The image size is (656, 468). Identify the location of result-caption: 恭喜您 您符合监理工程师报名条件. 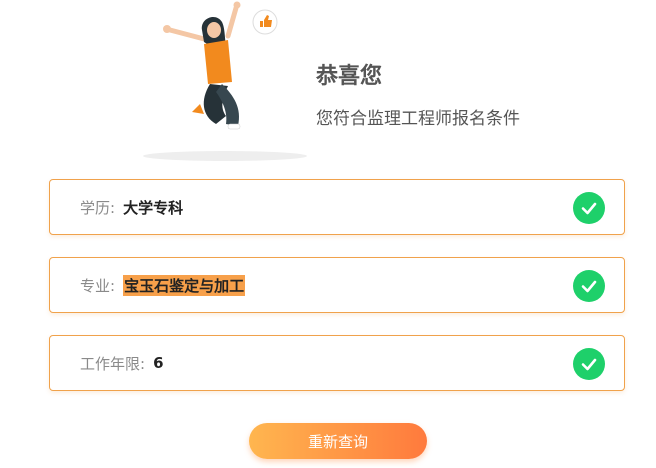
(418, 93).